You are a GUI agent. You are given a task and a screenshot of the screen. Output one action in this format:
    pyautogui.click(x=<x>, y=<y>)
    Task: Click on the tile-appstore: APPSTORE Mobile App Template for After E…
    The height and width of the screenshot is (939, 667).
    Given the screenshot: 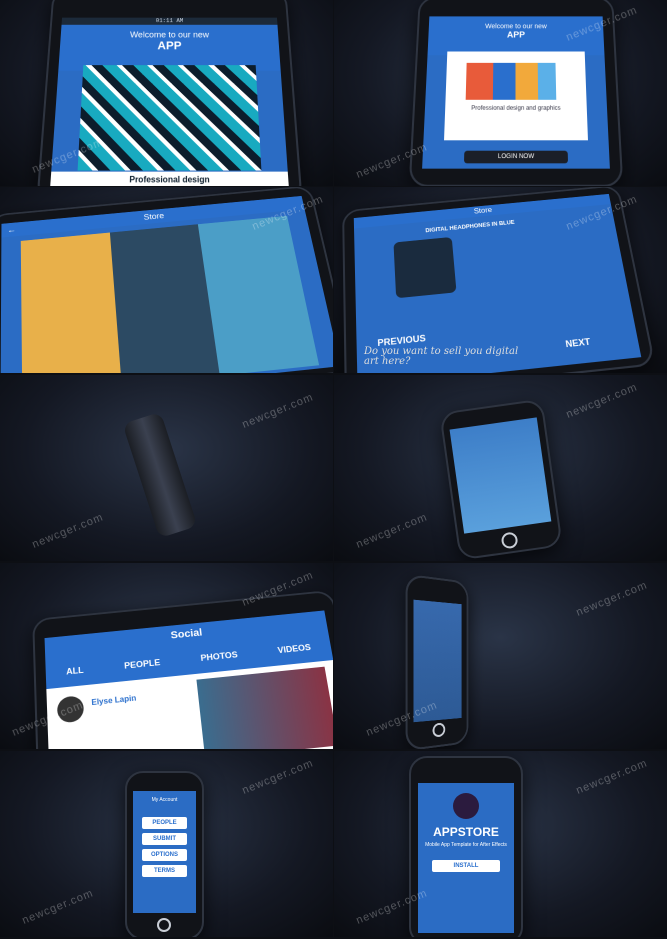 What is the action you would take?
    pyautogui.click(x=500, y=844)
    